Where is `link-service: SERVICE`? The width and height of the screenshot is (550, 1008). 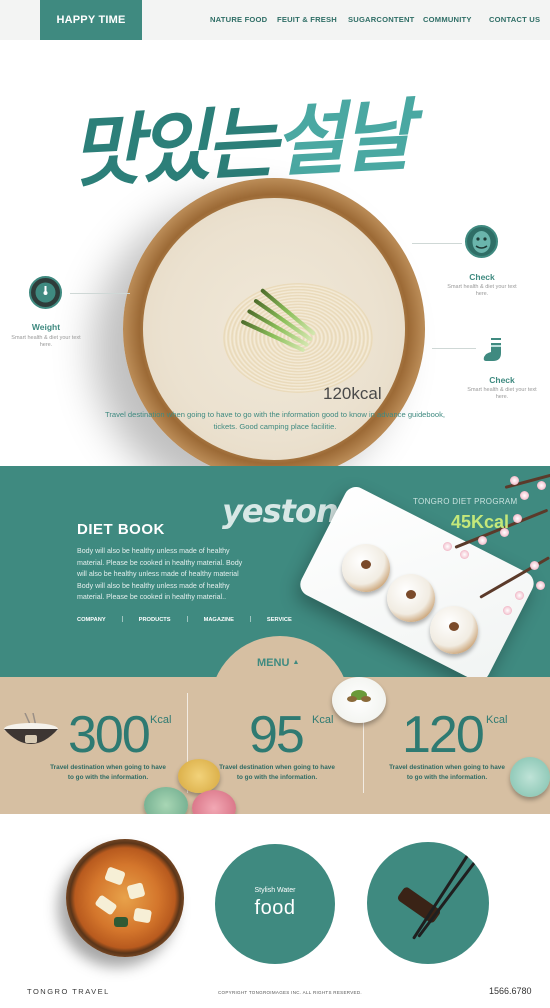 link-service: SERVICE is located at coordinates (279, 620).